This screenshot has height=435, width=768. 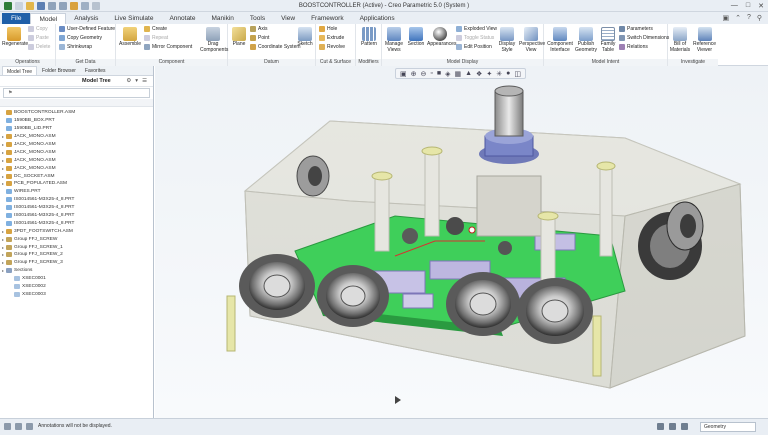 What do you see at coordinates (144, 81) in the screenshot?
I see `tree-columns-icon: ☰` at bounding box center [144, 81].